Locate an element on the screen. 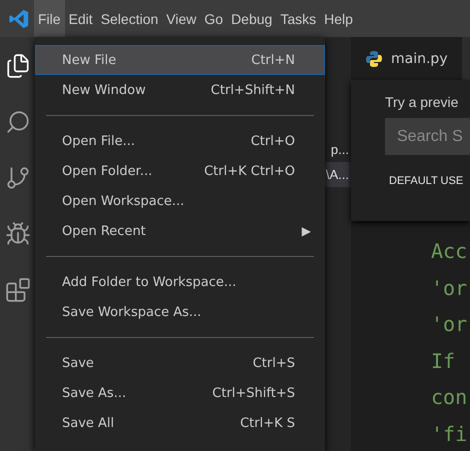 The image size is (470, 451). extensions-icon is located at coordinates (17, 290).